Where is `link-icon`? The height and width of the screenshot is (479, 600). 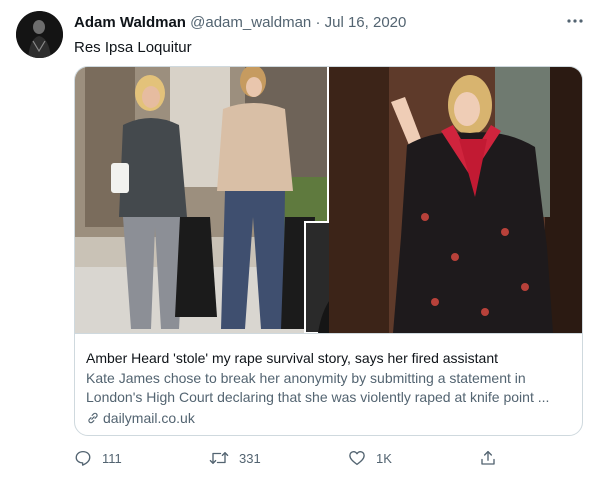
link-icon is located at coordinates (93, 418).